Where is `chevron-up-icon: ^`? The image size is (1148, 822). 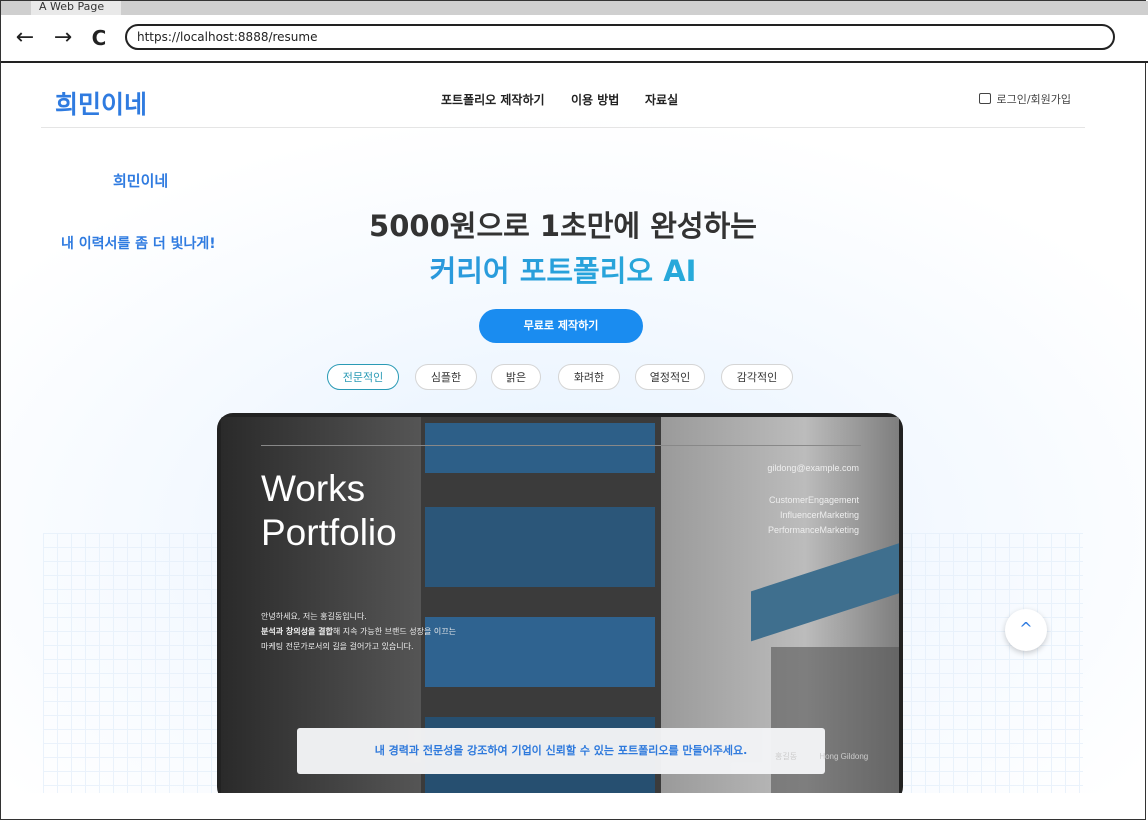
chevron-up-icon: ^ is located at coordinates (1026, 628).